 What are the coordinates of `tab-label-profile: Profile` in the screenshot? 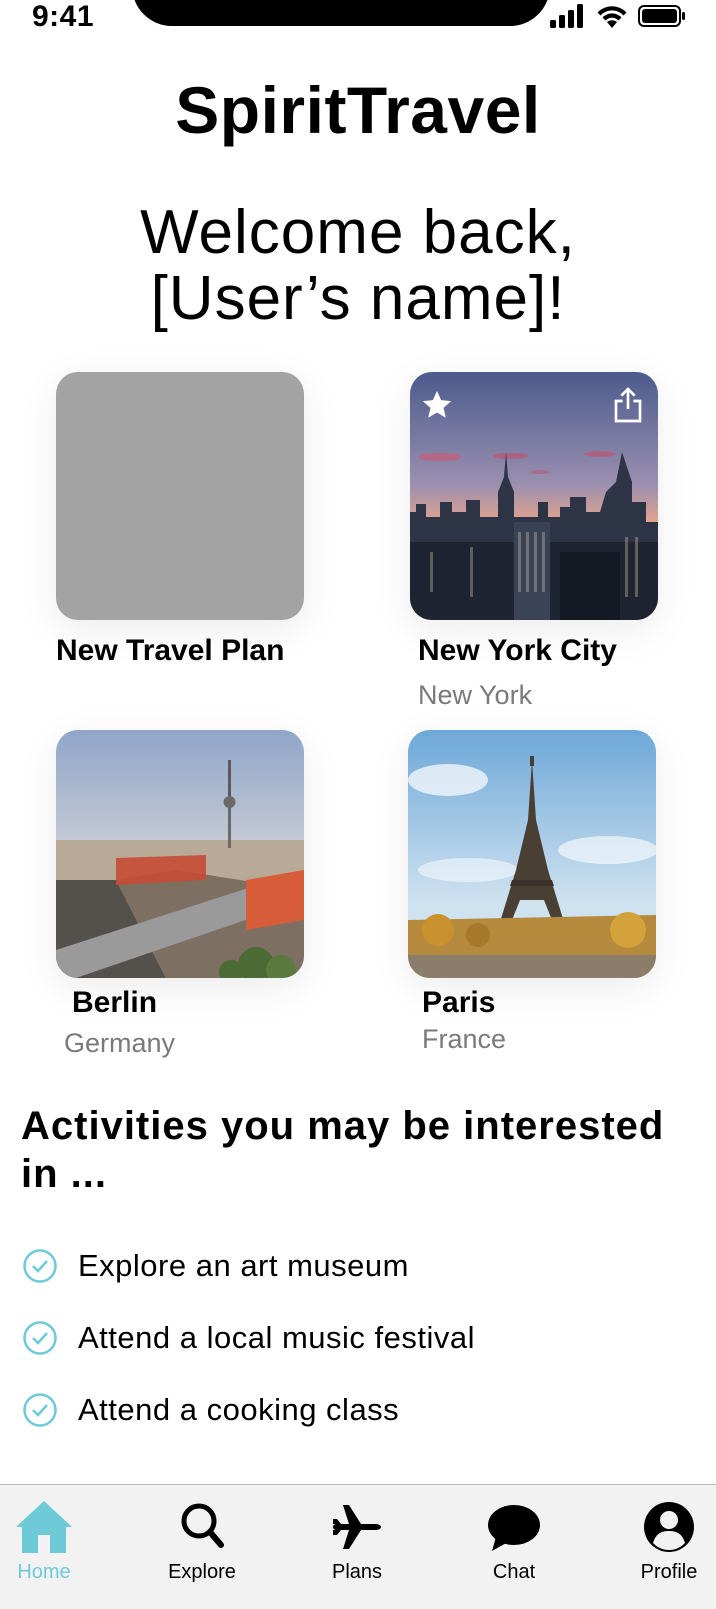 It's located at (669, 1572).